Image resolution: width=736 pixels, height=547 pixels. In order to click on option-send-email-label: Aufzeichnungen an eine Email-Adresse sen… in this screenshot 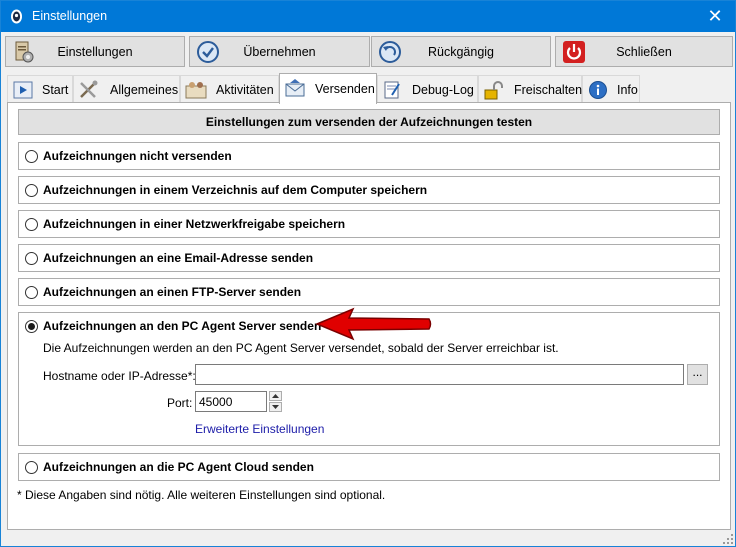, I will do `click(178, 258)`.